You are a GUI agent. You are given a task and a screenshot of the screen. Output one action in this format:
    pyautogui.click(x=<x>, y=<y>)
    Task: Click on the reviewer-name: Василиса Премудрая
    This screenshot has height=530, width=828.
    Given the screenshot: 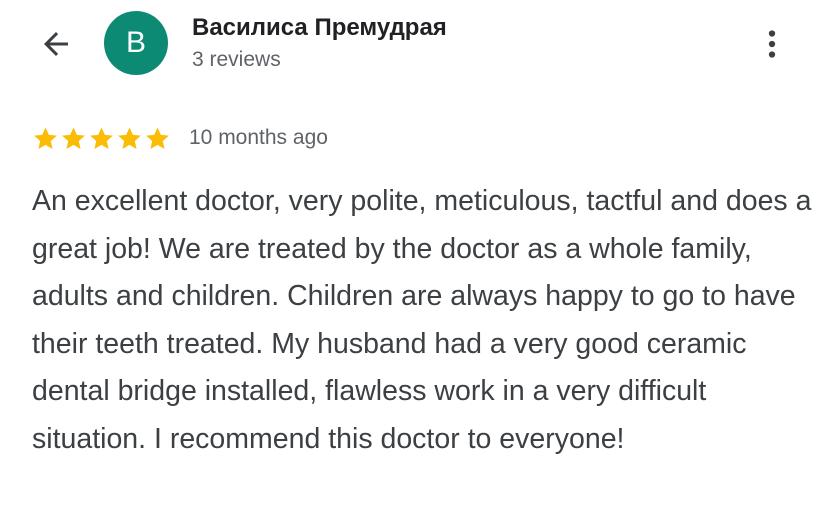 What is the action you would take?
    pyautogui.click(x=319, y=28)
    